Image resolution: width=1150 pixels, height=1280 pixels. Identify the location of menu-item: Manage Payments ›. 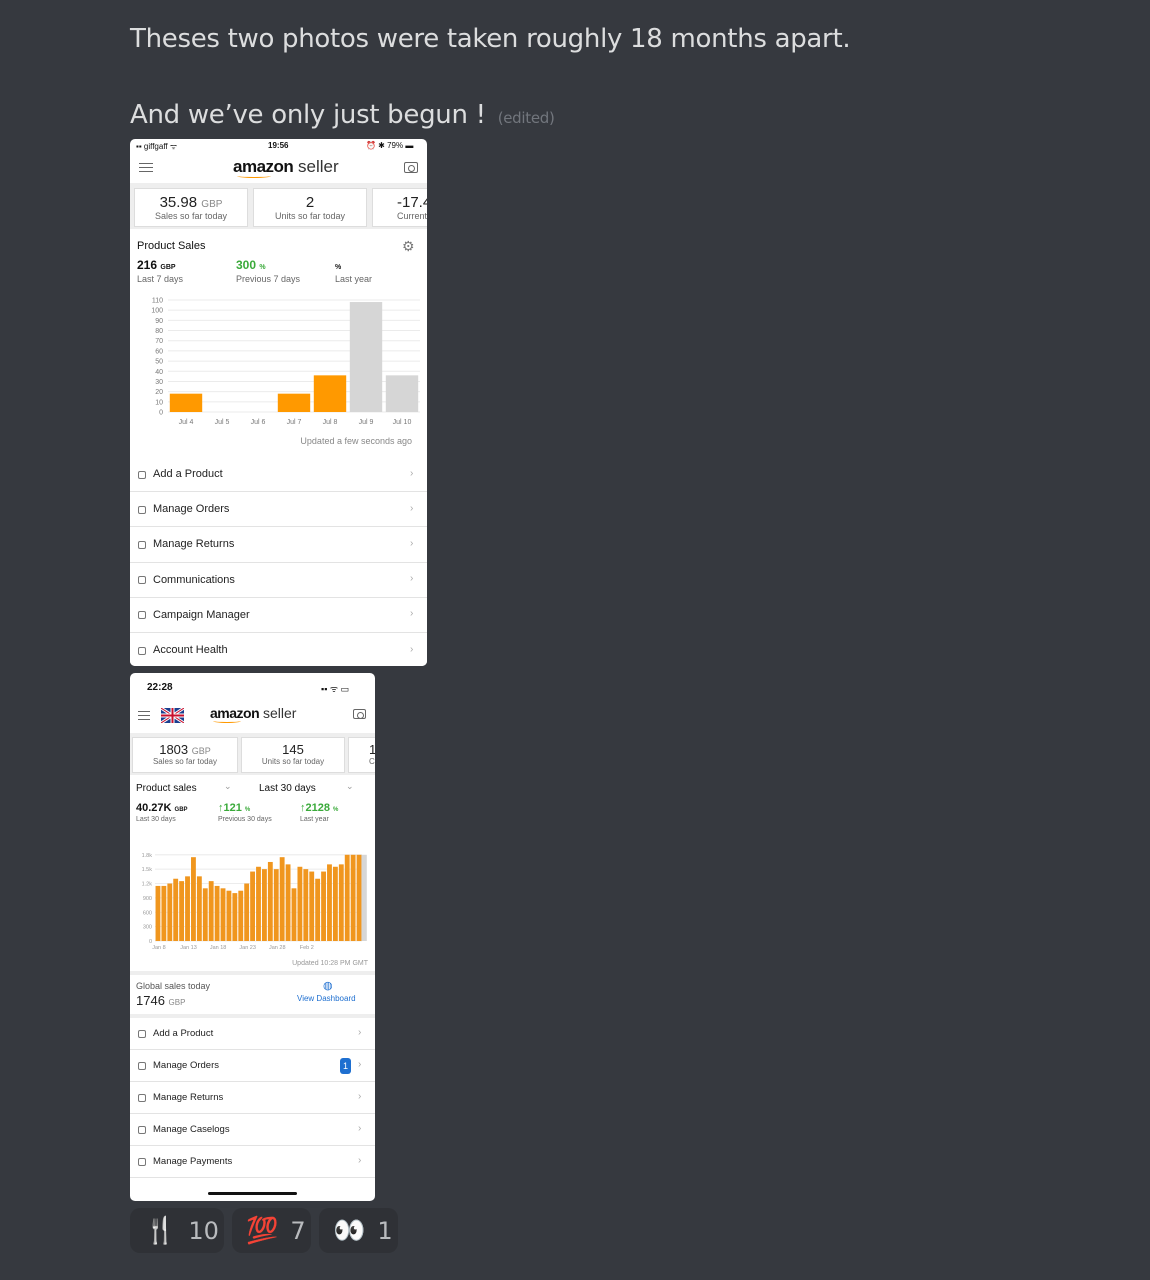
(252, 1162).